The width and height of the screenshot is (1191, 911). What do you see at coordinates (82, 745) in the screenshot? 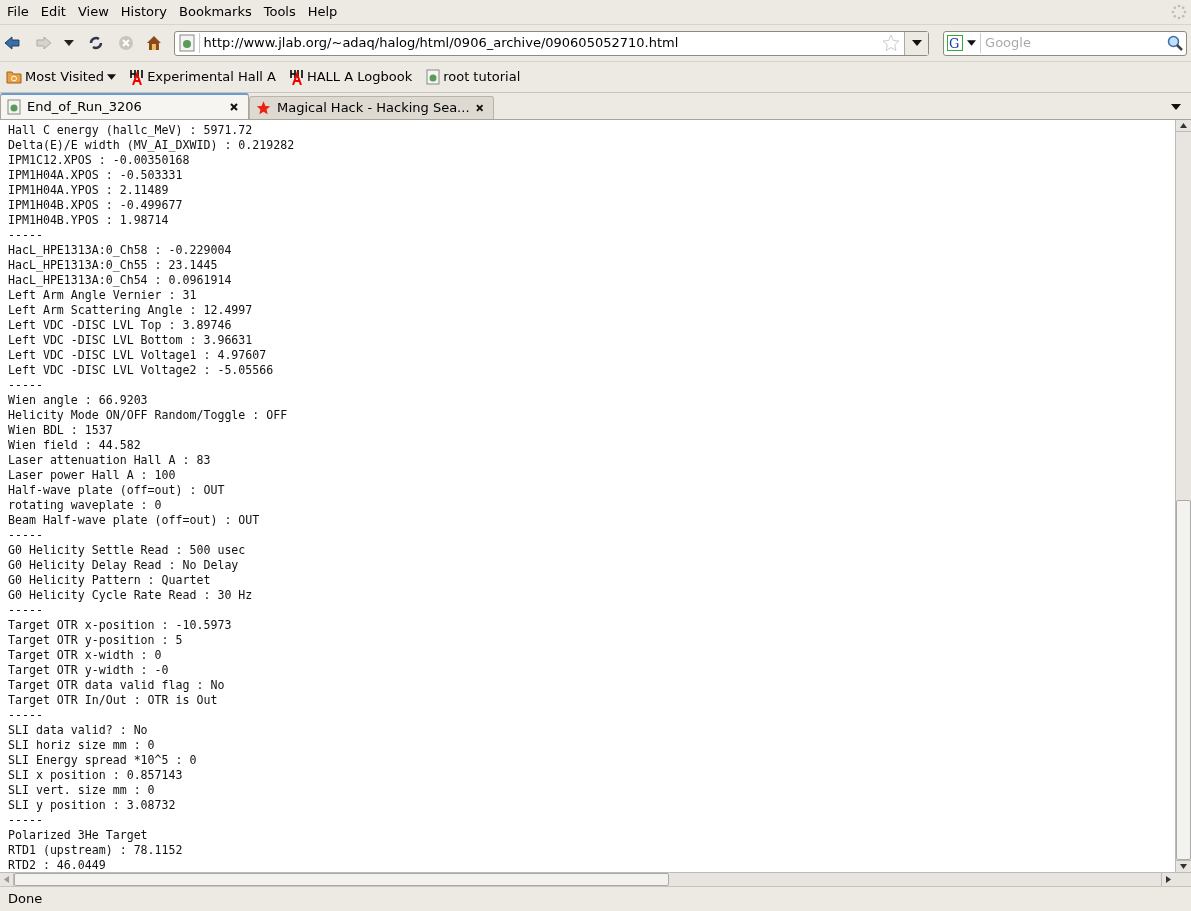
I see `log-line: SLI horiz size mm : 0` at bounding box center [82, 745].